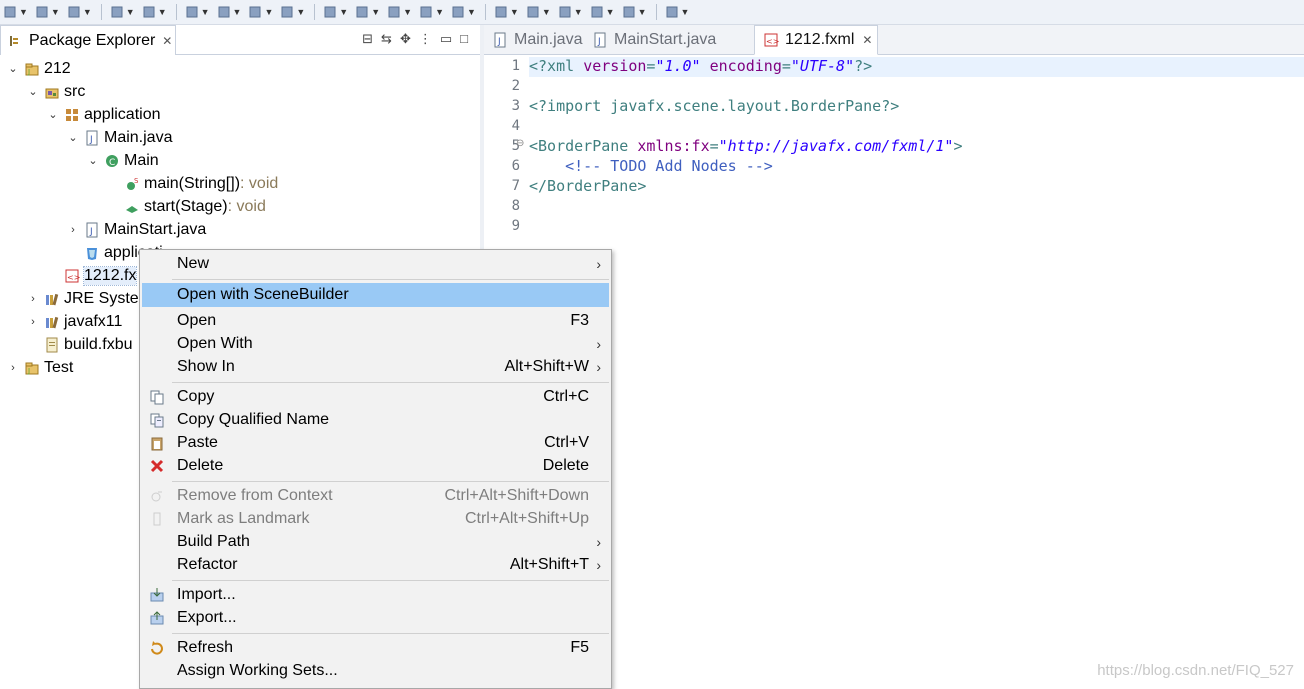 The height and width of the screenshot is (689, 1304). What do you see at coordinates (205, 647) in the screenshot?
I see `menu-item-label: Refresh` at bounding box center [205, 647].